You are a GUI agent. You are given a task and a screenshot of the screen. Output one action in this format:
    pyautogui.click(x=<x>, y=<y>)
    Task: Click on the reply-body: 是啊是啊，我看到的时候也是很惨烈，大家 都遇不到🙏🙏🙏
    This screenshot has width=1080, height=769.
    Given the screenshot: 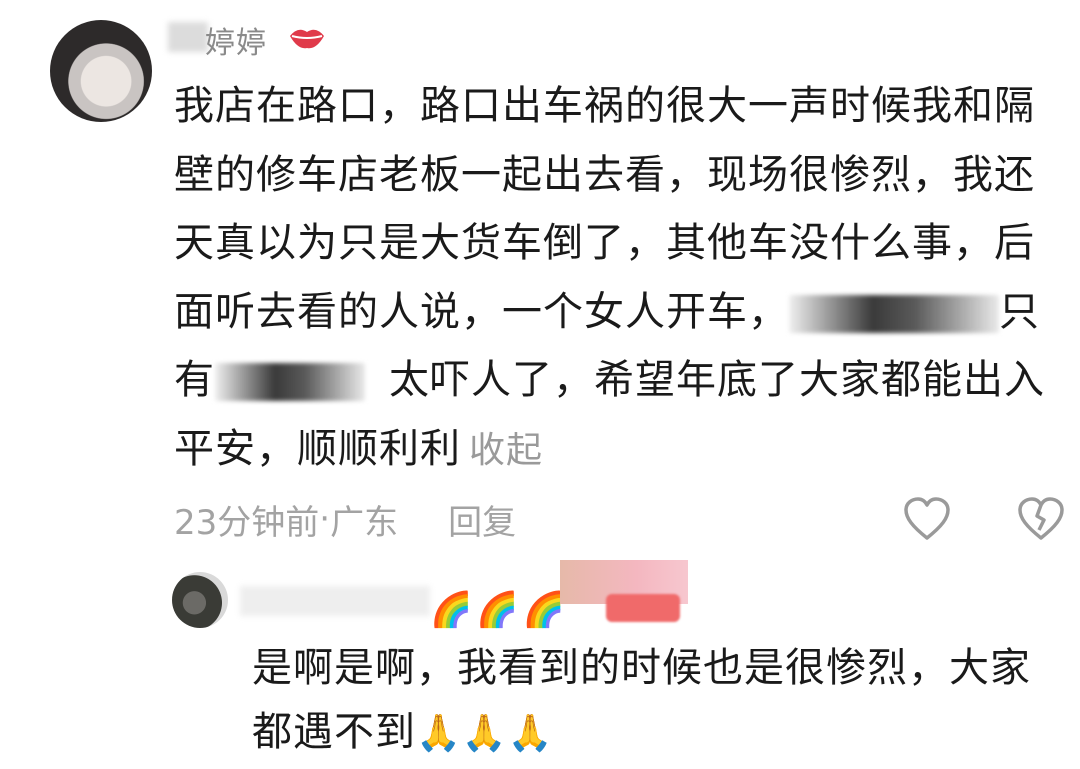 What is the action you would take?
    pyautogui.click(x=652, y=701)
    